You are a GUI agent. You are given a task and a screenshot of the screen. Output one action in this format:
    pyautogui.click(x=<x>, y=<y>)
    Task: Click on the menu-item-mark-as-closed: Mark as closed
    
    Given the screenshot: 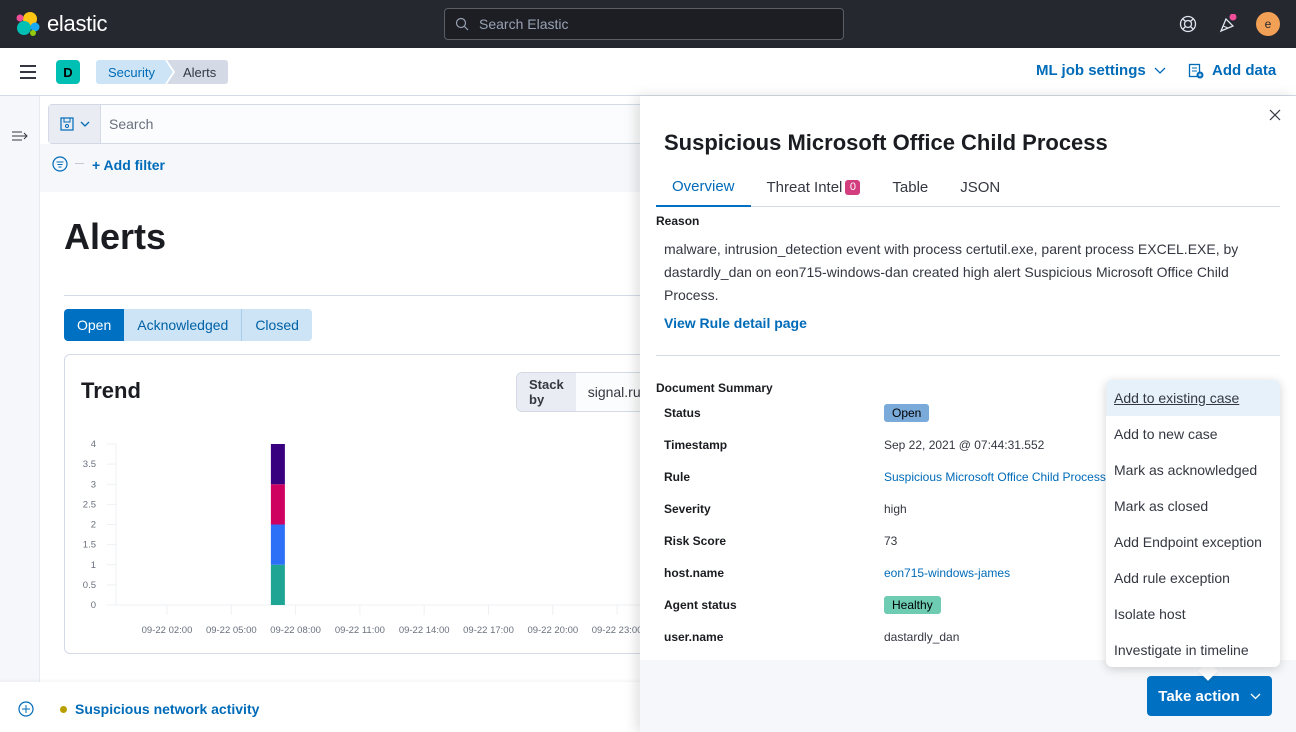 What is the action you would take?
    pyautogui.click(x=1193, y=506)
    